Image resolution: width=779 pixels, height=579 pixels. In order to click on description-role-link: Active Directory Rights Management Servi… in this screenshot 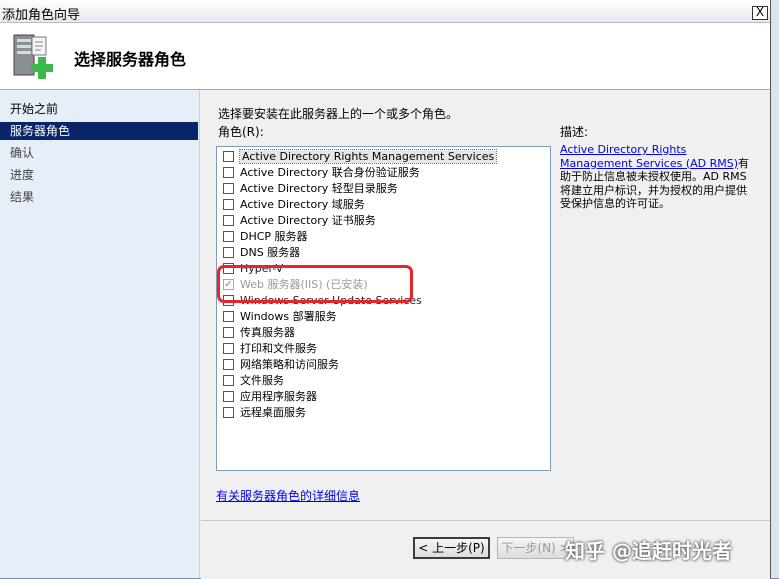, I will do `click(649, 156)`.